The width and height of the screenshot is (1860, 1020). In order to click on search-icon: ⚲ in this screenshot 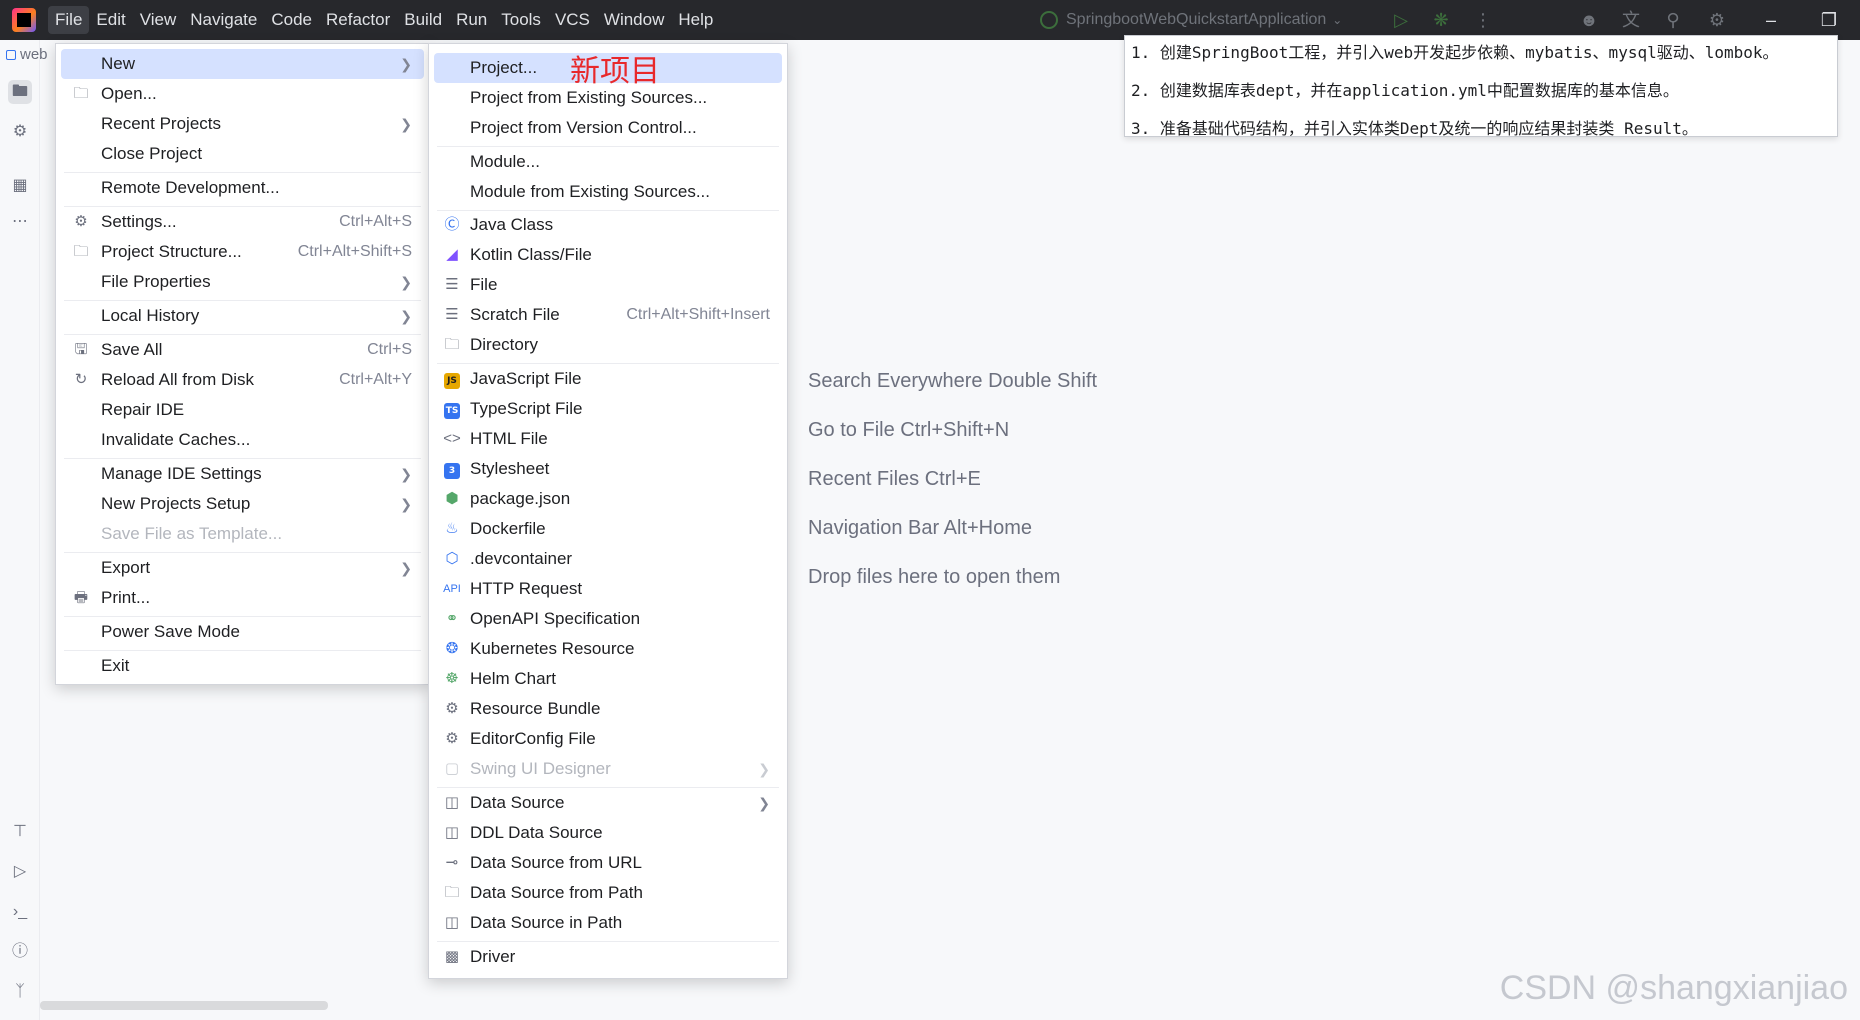, I will do `click(1673, 20)`.